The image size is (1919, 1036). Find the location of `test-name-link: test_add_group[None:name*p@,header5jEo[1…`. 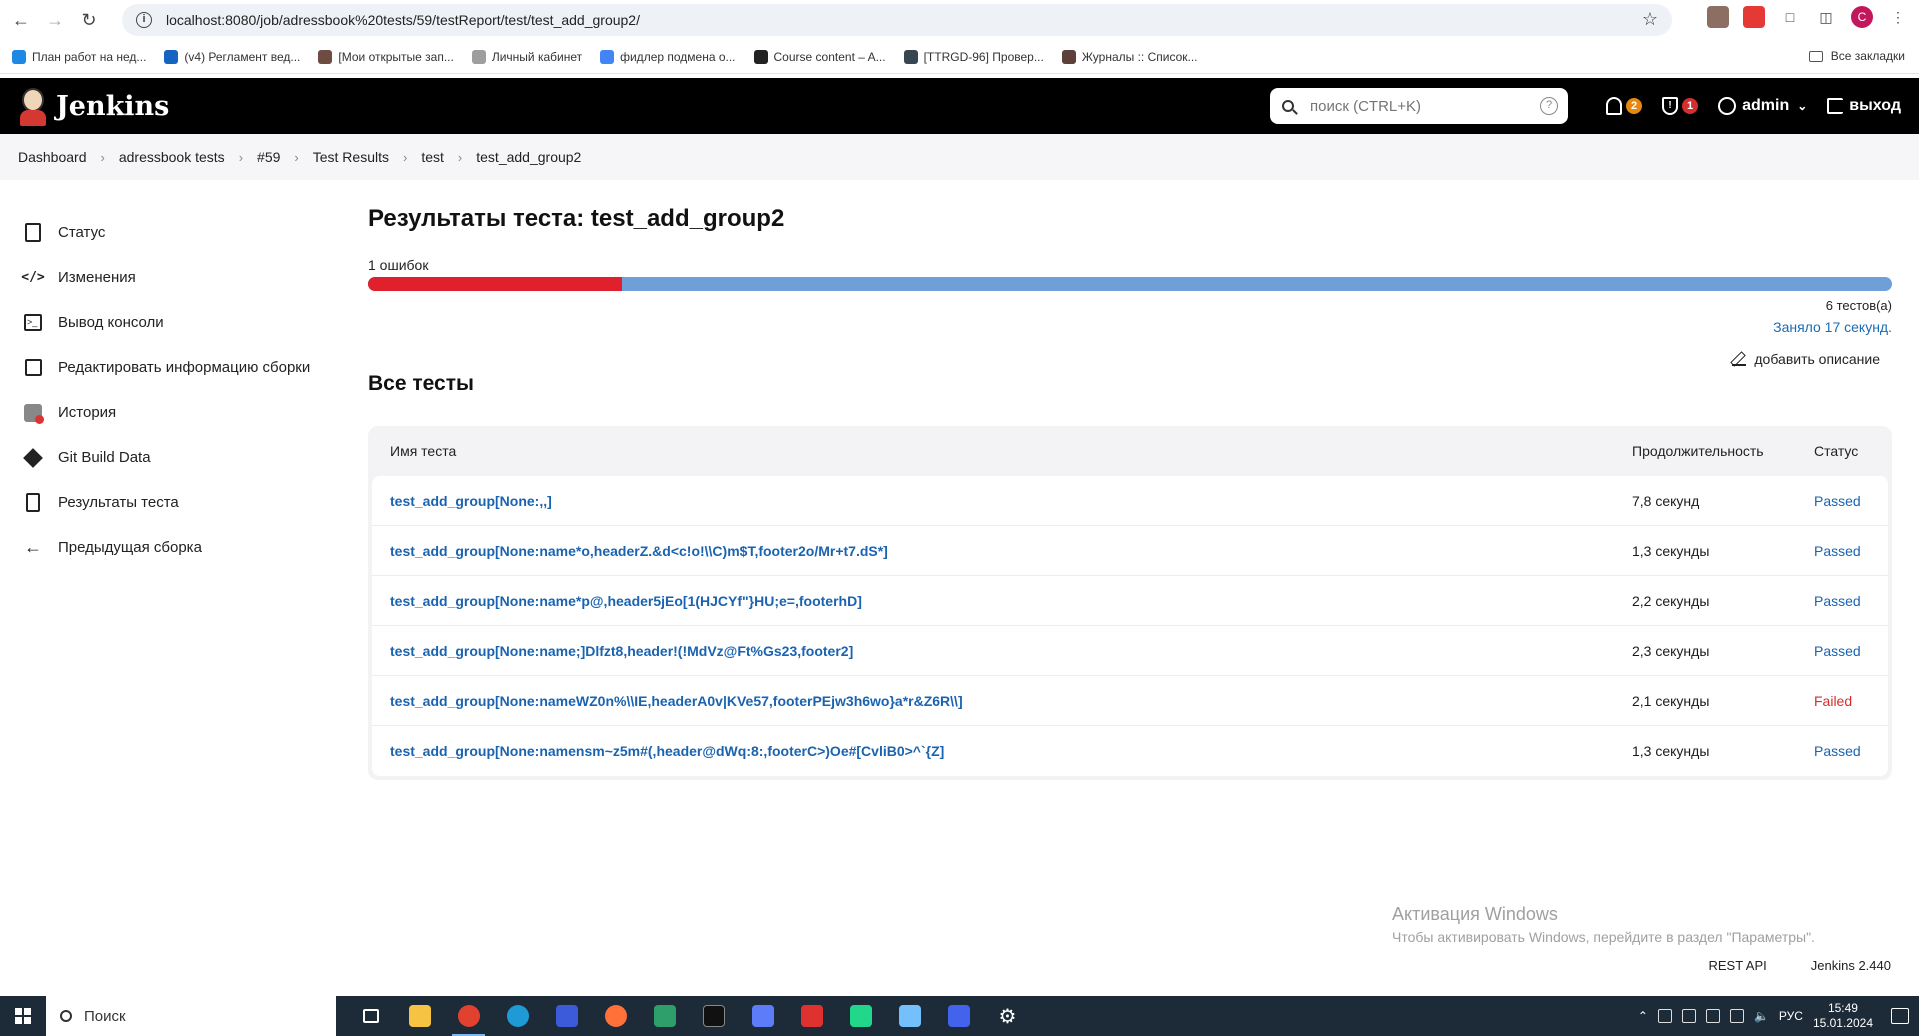

test-name-link: test_add_group[None:name*p@,header5jEo[1… is located at coordinates (626, 601).